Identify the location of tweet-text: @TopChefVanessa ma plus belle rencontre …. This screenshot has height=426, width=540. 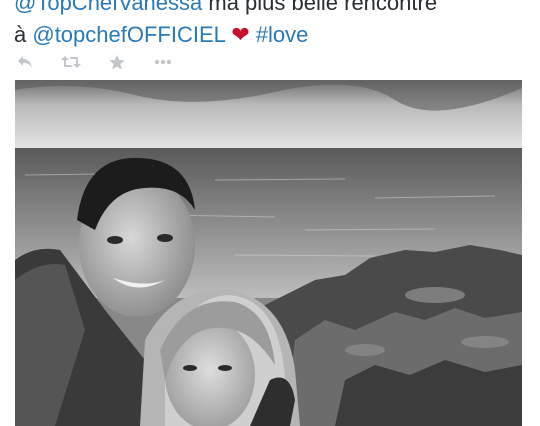
(274, 25).